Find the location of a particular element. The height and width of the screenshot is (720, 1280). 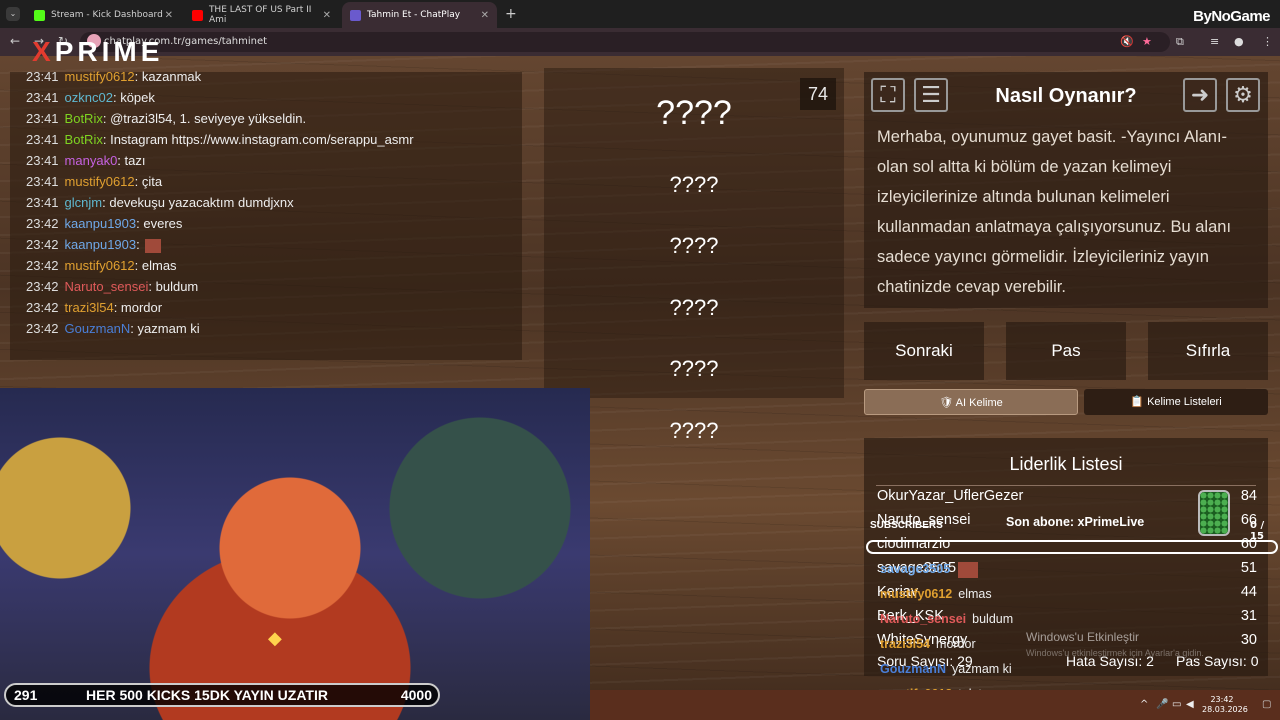

chat-message: 23:41 mustify0612: kazanmak is located at coordinates (113, 76).